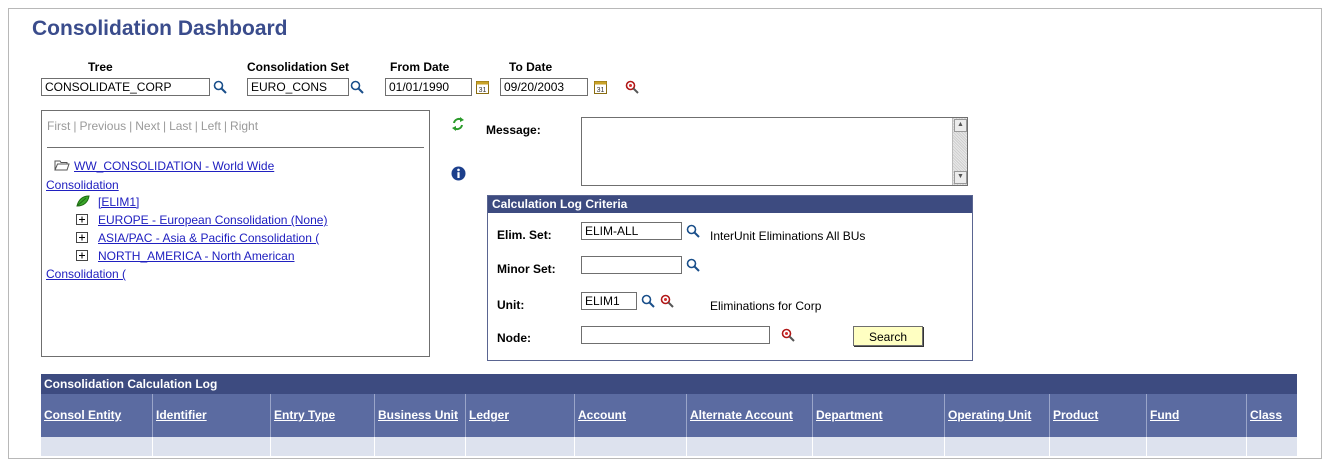  What do you see at coordinates (1197, 415) in the screenshot?
I see `col-fund: Fund` at bounding box center [1197, 415].